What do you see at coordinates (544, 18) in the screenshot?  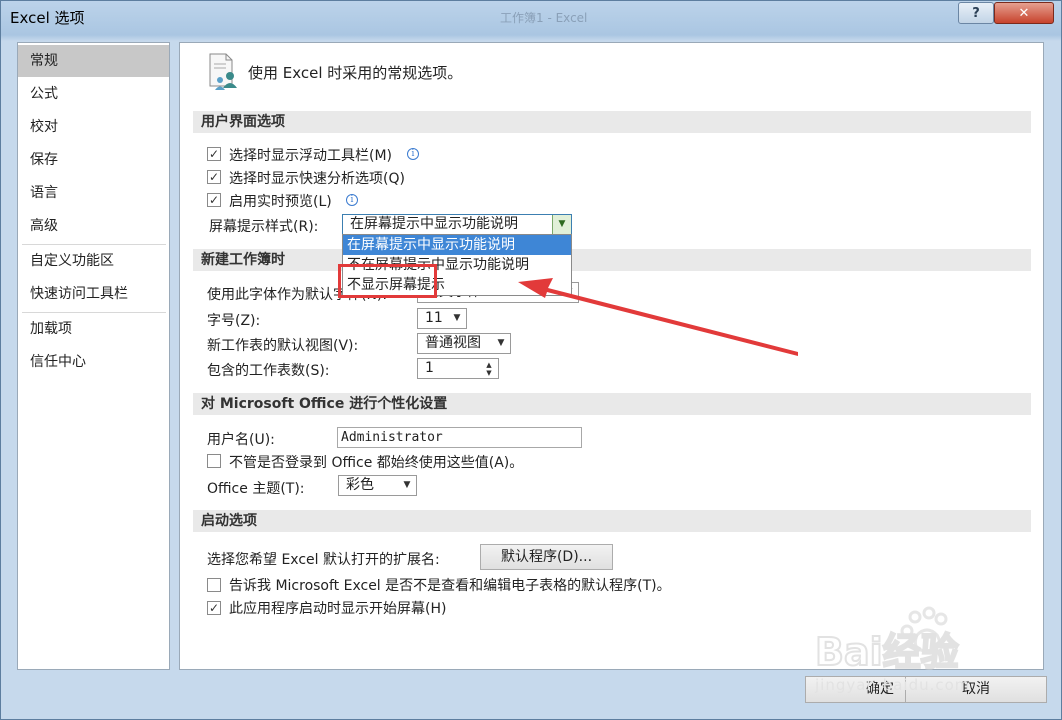 I see `document-title: 工作簿1 - Excel` at bounding box center [544, 18].